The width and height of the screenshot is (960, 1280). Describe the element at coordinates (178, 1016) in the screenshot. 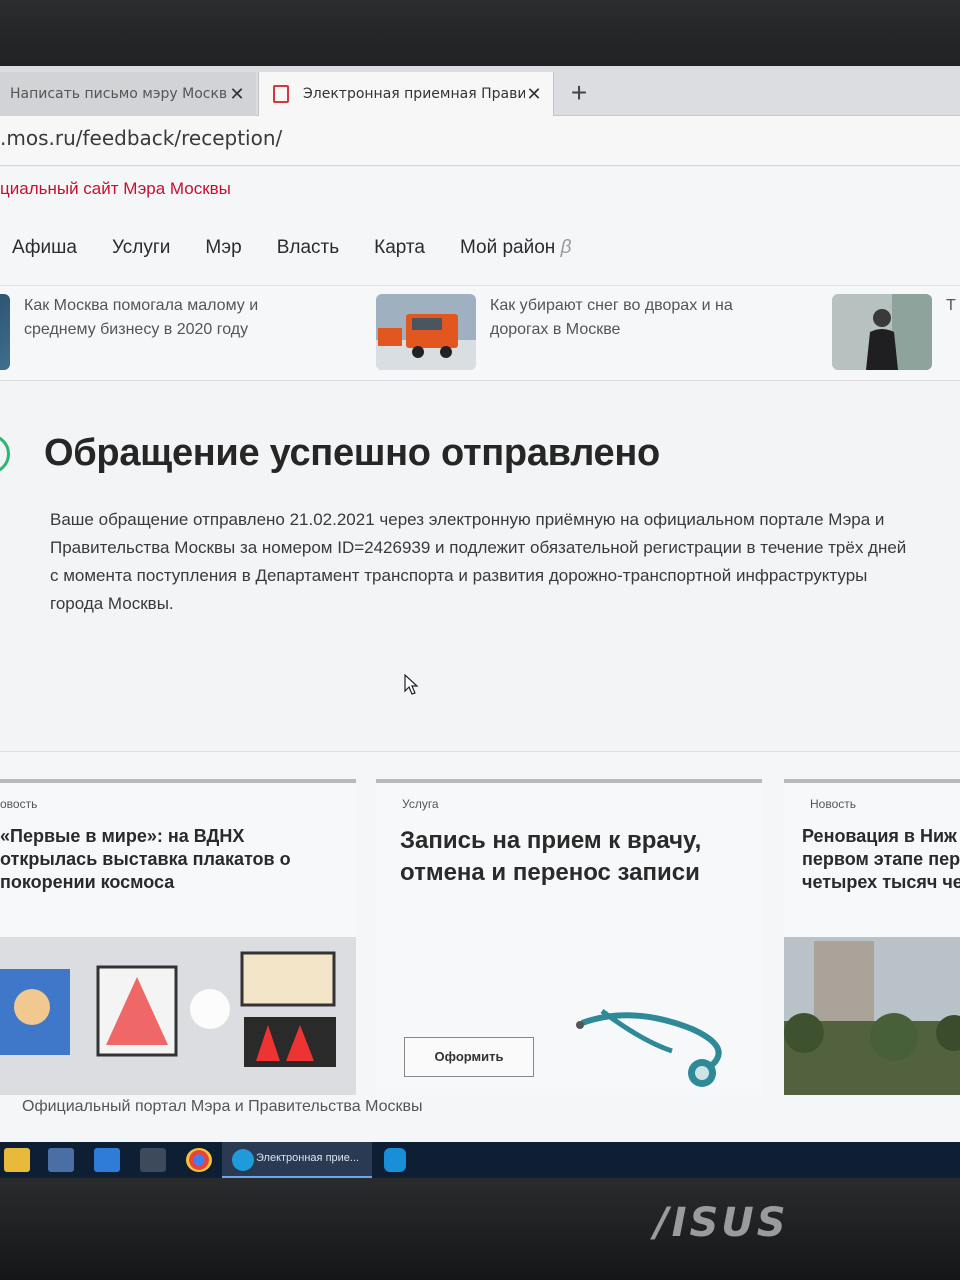

I see `posters-image` at that location.